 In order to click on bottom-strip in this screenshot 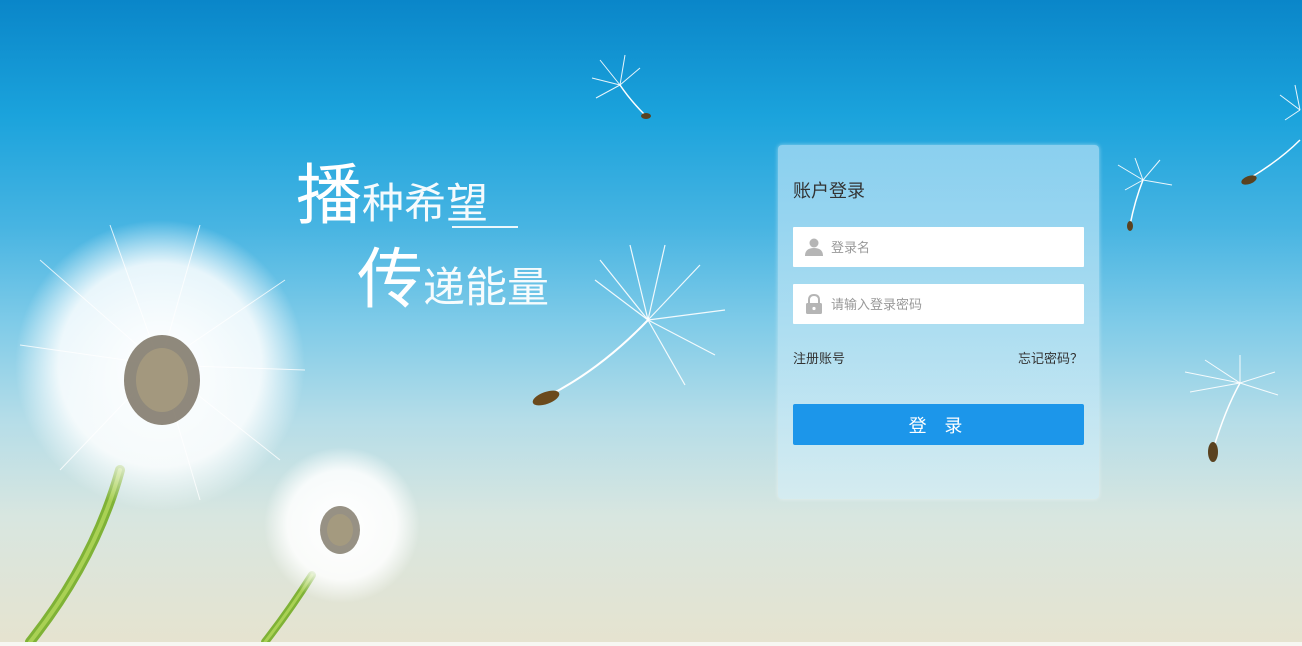, I will do `click(651, 644)`.